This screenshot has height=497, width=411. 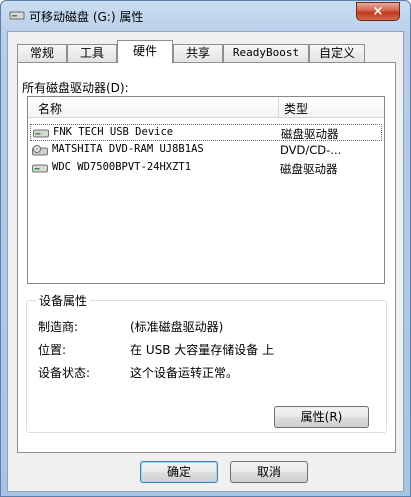 I want to click on drive-icon, so click(x=17, y=15).